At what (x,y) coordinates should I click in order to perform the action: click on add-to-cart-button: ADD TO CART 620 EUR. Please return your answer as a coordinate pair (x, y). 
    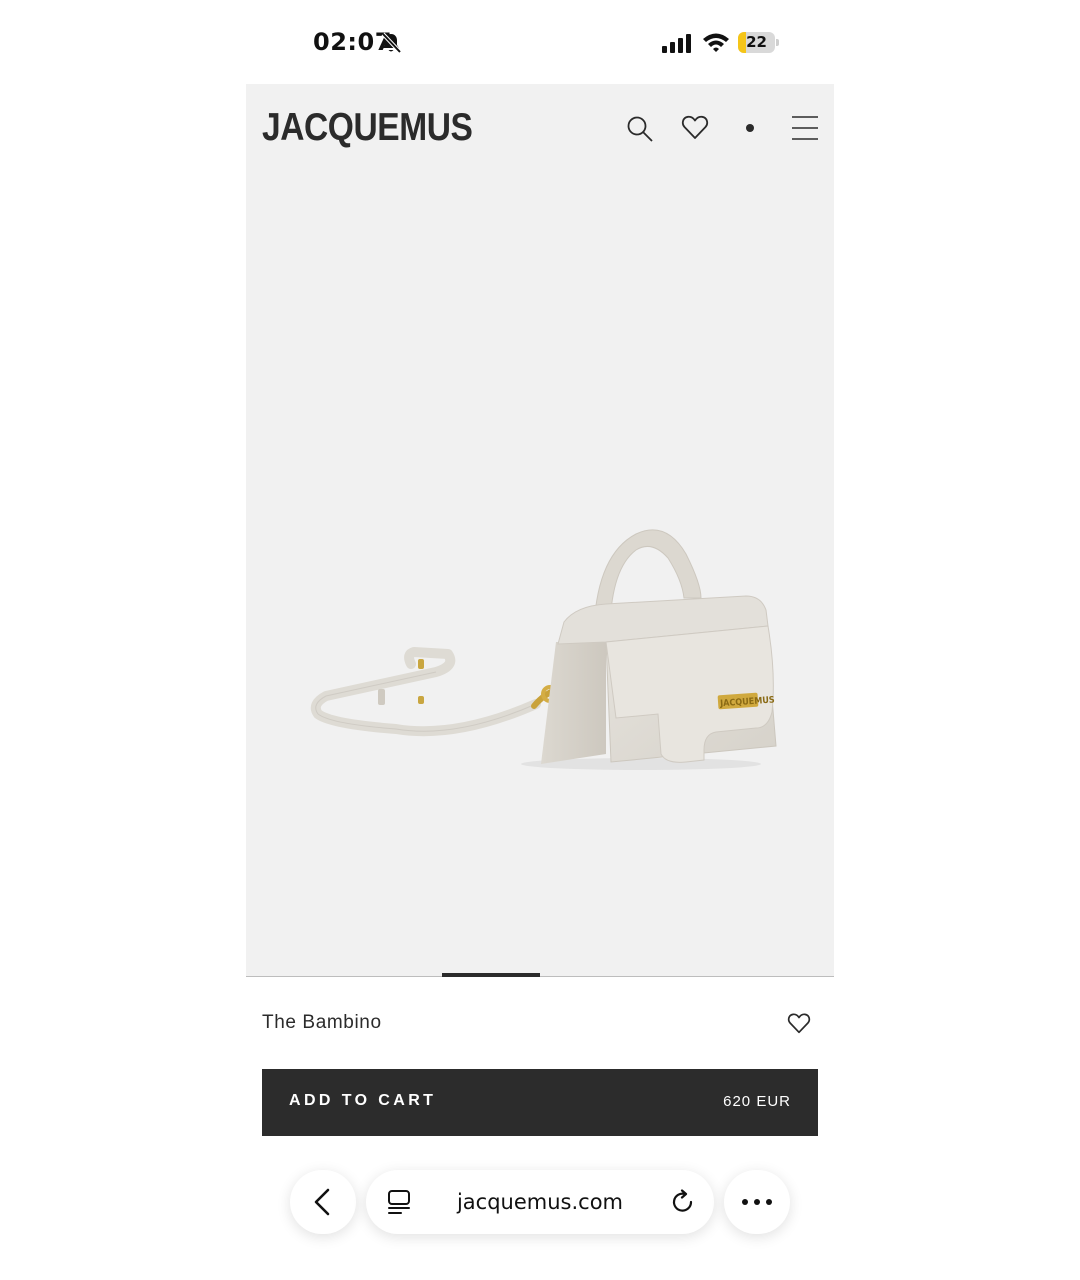
    Looking at the image, I should click on (540, 1102).